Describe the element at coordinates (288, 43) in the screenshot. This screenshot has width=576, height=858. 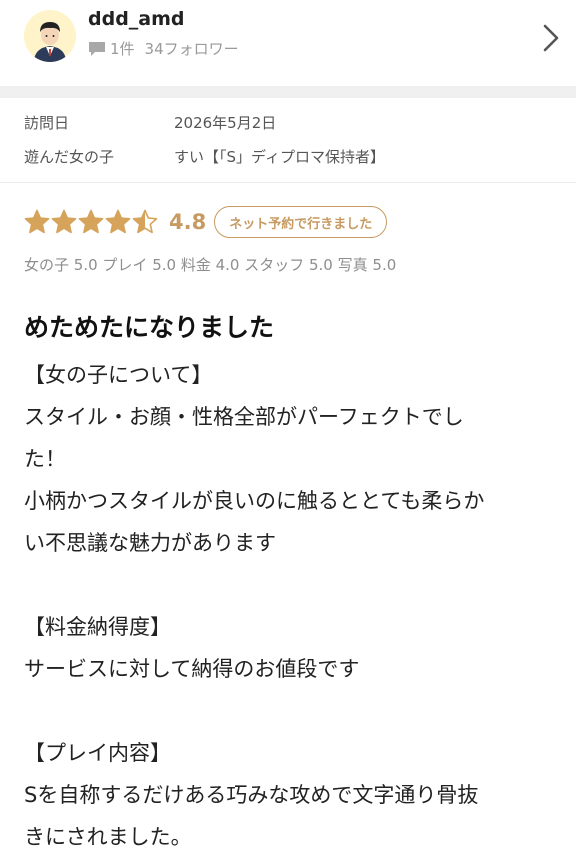
I see `profile-header: ddd_amd 1件 34フォロワー` at that location.